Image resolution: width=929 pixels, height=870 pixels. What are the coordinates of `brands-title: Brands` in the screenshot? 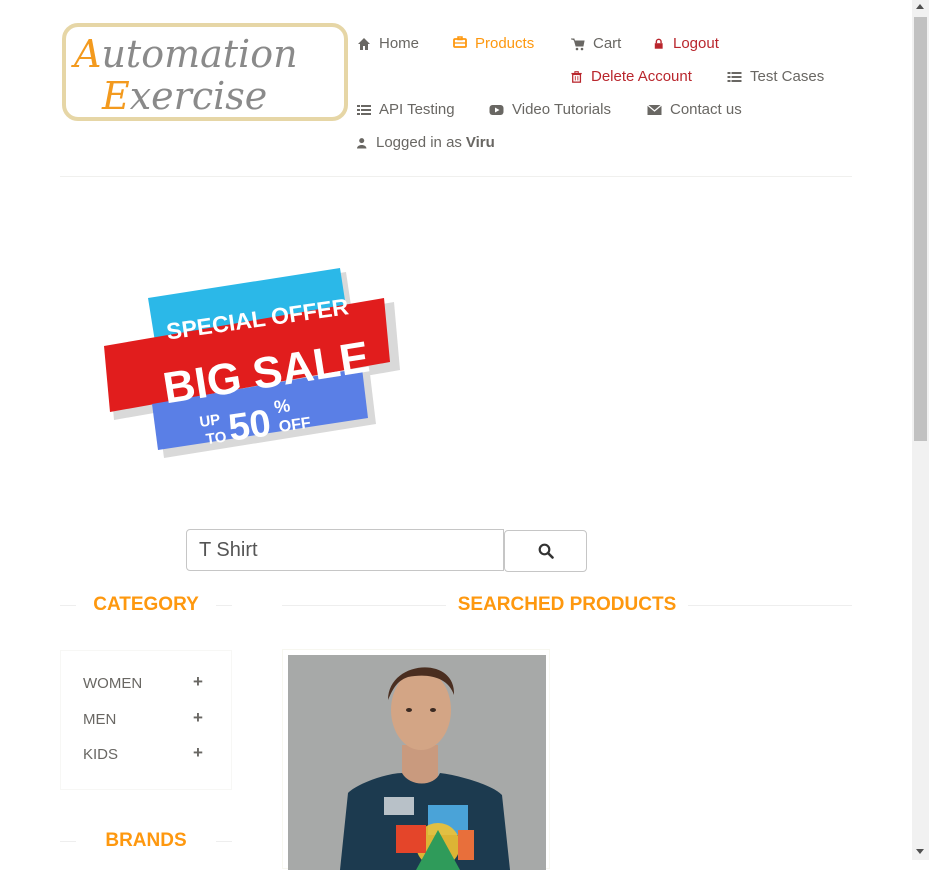 It's located at (146, 840).